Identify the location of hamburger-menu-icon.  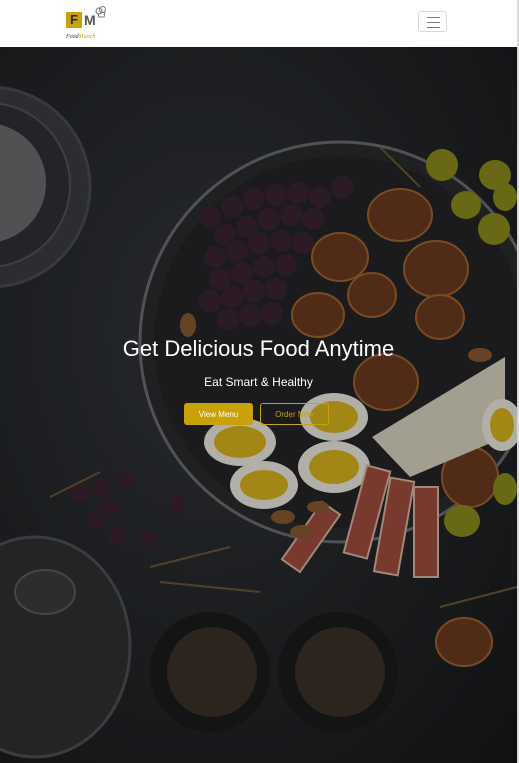
(433, 17).